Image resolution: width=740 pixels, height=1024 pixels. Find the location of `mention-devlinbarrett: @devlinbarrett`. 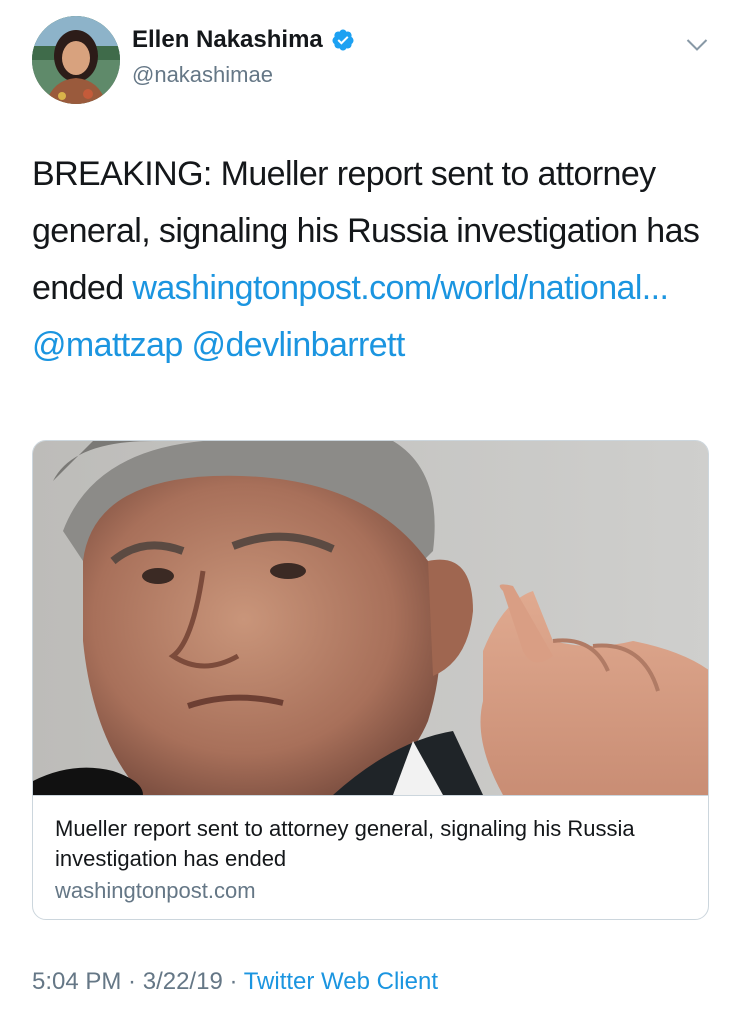

mention-devlinbarrett: @devlinbarrett is located at coordinates (299, 345).